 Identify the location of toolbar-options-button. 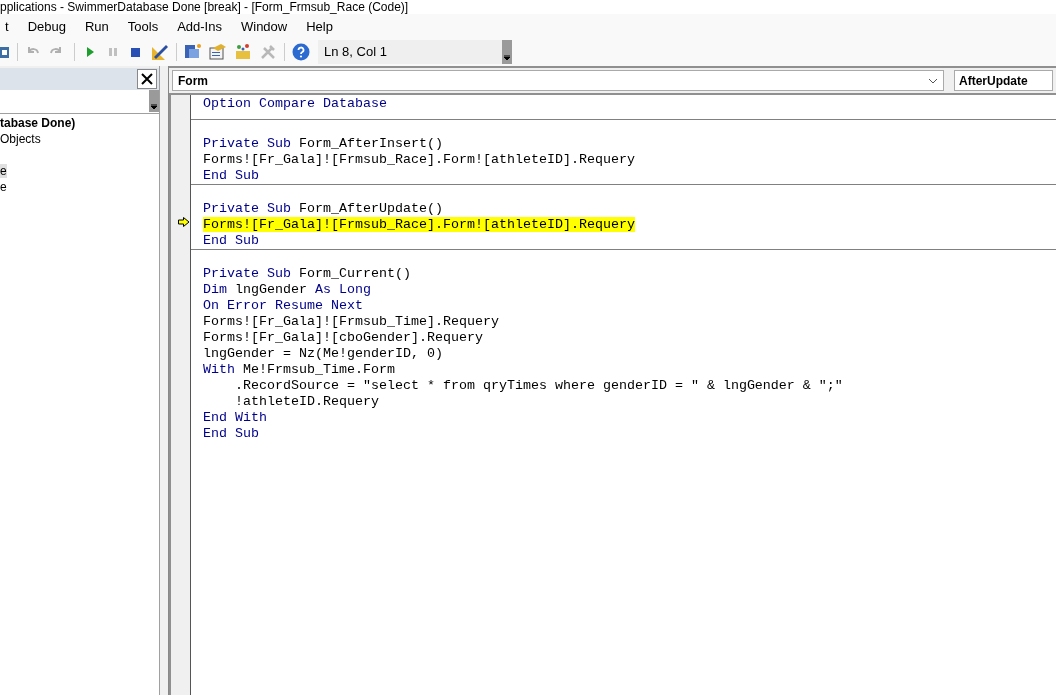
(507, 52).